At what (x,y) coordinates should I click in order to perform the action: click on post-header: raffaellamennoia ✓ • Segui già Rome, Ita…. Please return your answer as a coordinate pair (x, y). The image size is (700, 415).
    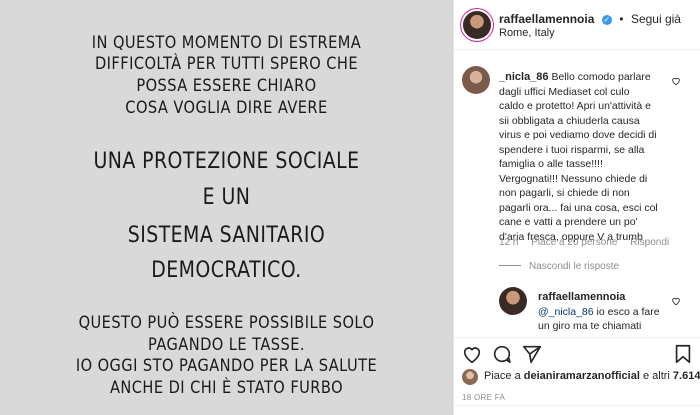
    Looking at the image, I should click on (577, 25).